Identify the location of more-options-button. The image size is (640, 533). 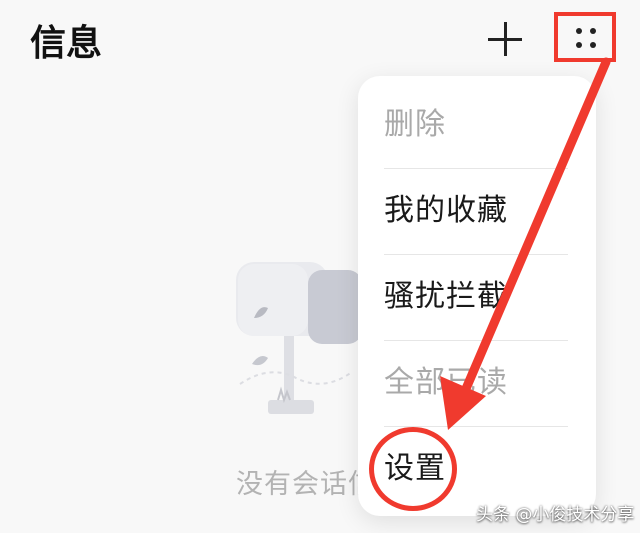
(585, 37).